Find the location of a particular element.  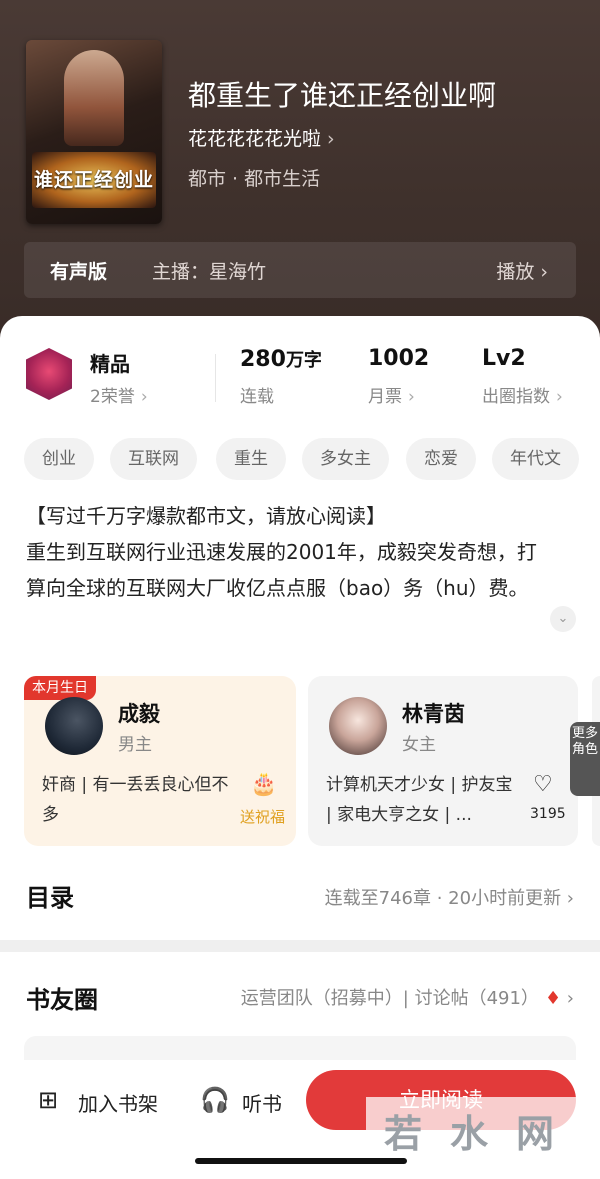

more-characters-button: 更多角色 is located at coordinates (585, 759).